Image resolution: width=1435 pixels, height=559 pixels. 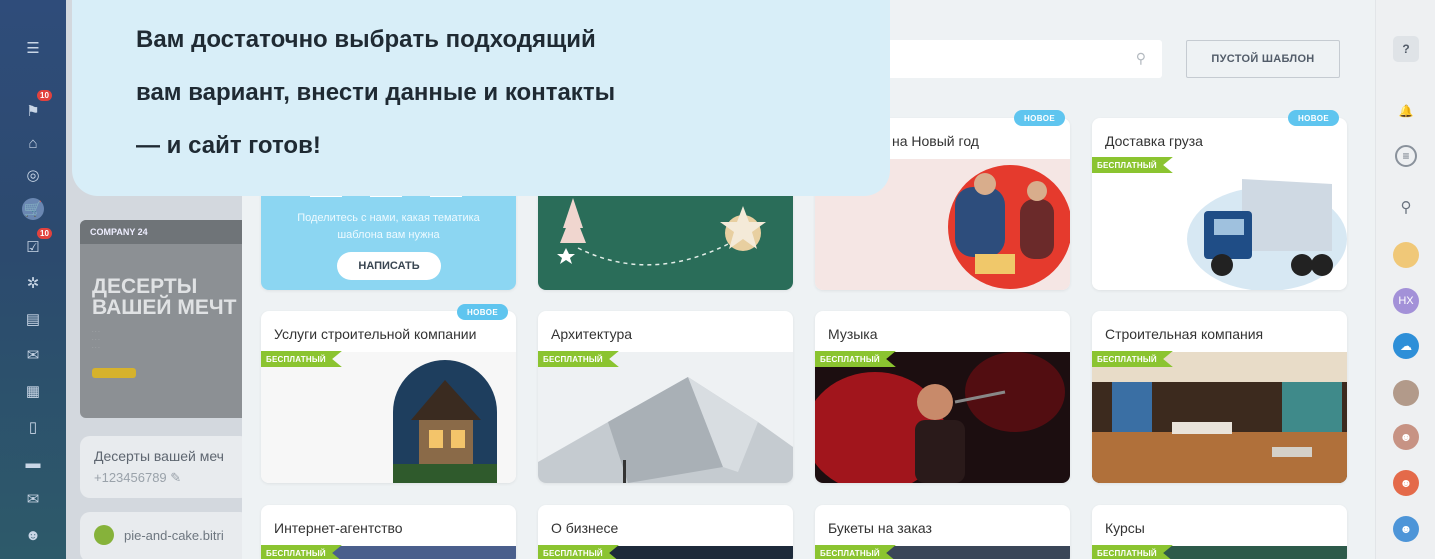 I want to click on promo-text: · · · · · · · · ·, so click(x=96, y=340).